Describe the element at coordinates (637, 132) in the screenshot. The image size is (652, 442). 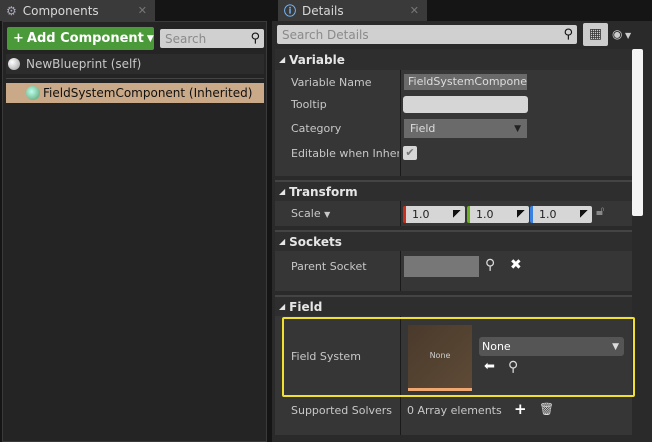
I see `scrollbar-thumb` at that location.